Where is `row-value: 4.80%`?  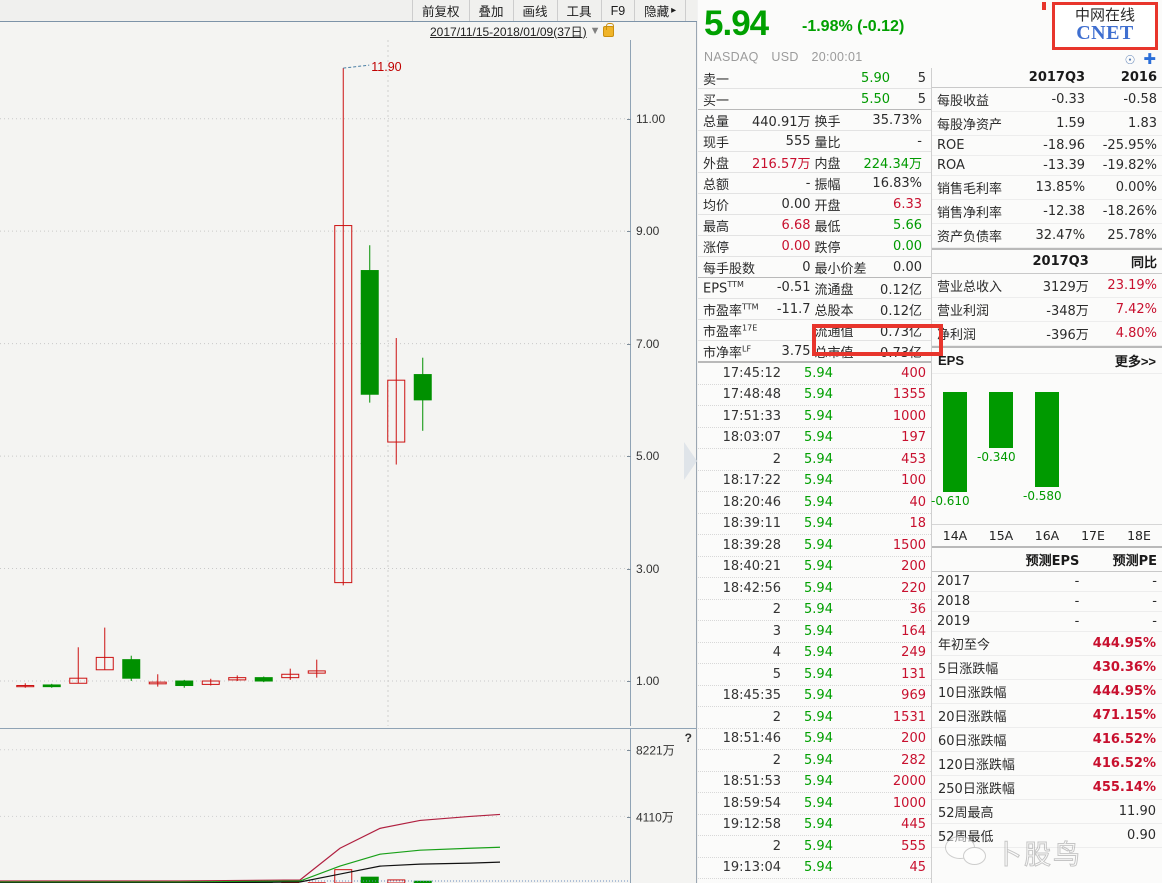
row-value: 4.80% is located at coordinates (1127, 333).